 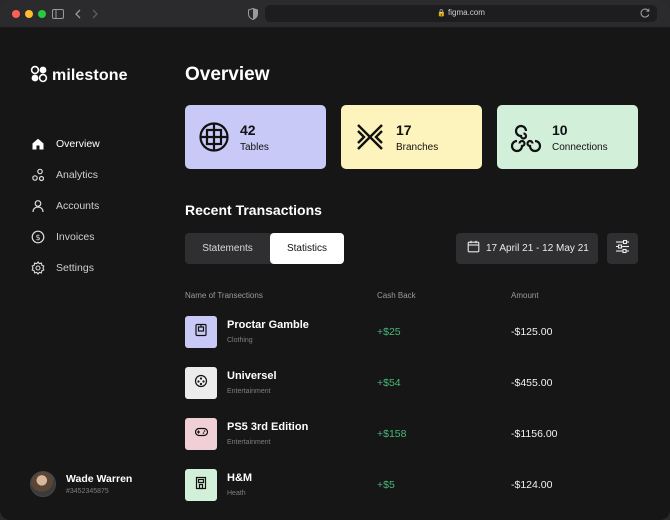 I want to click on reload-icon, so click(x=645, y=15).